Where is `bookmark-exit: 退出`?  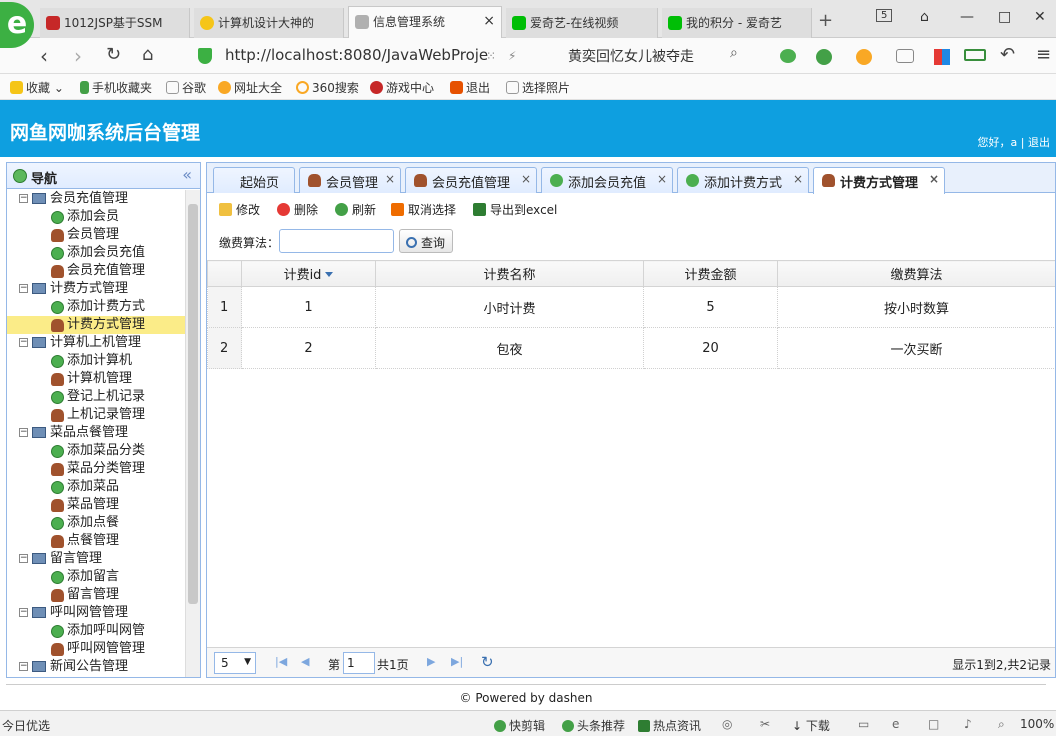 bookmark-exit: 退出 is located at coordinates (470, 87).